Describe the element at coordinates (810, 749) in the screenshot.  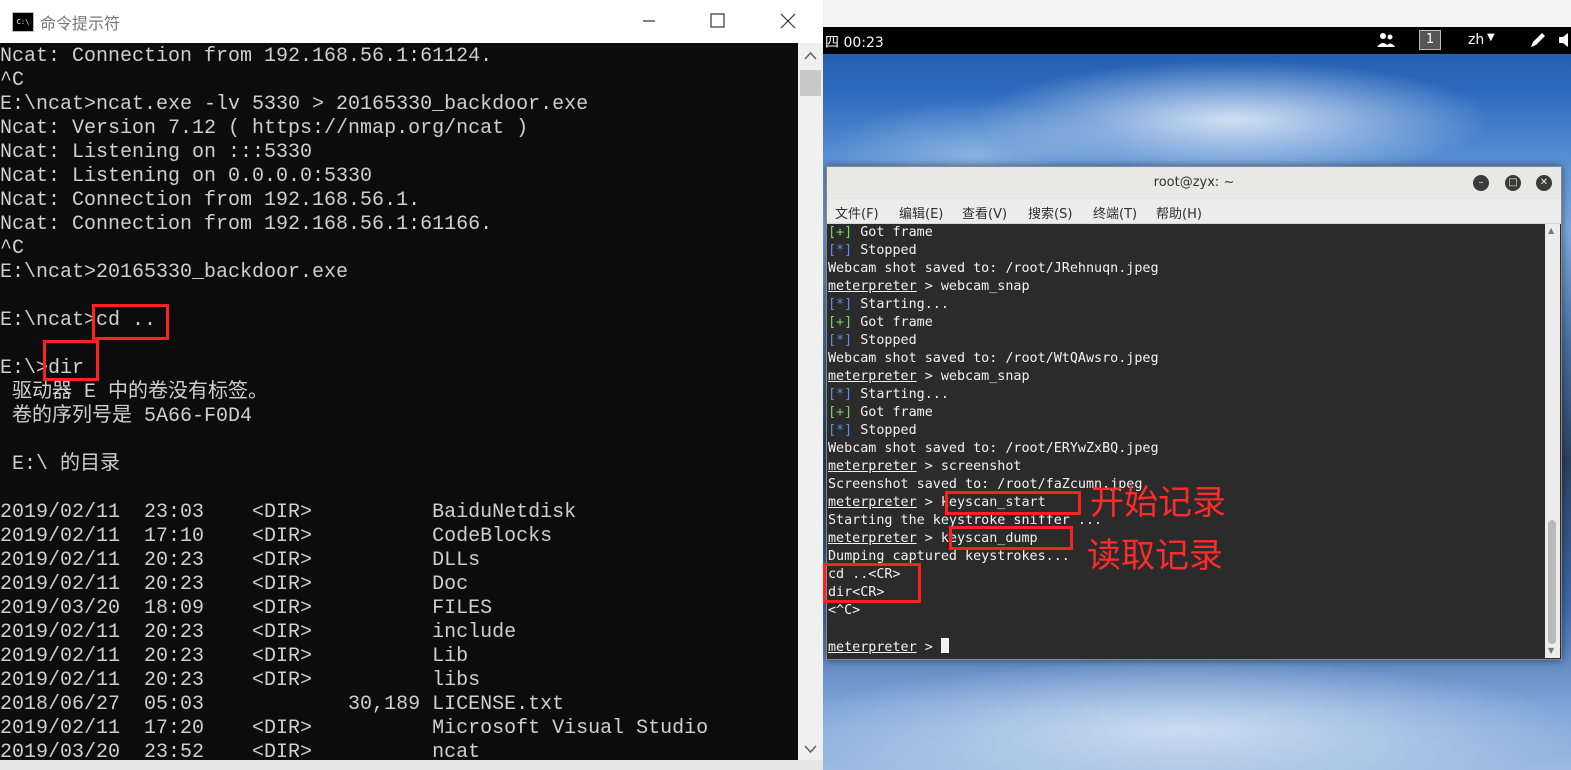
I see `scroll-down-icon` at that location.